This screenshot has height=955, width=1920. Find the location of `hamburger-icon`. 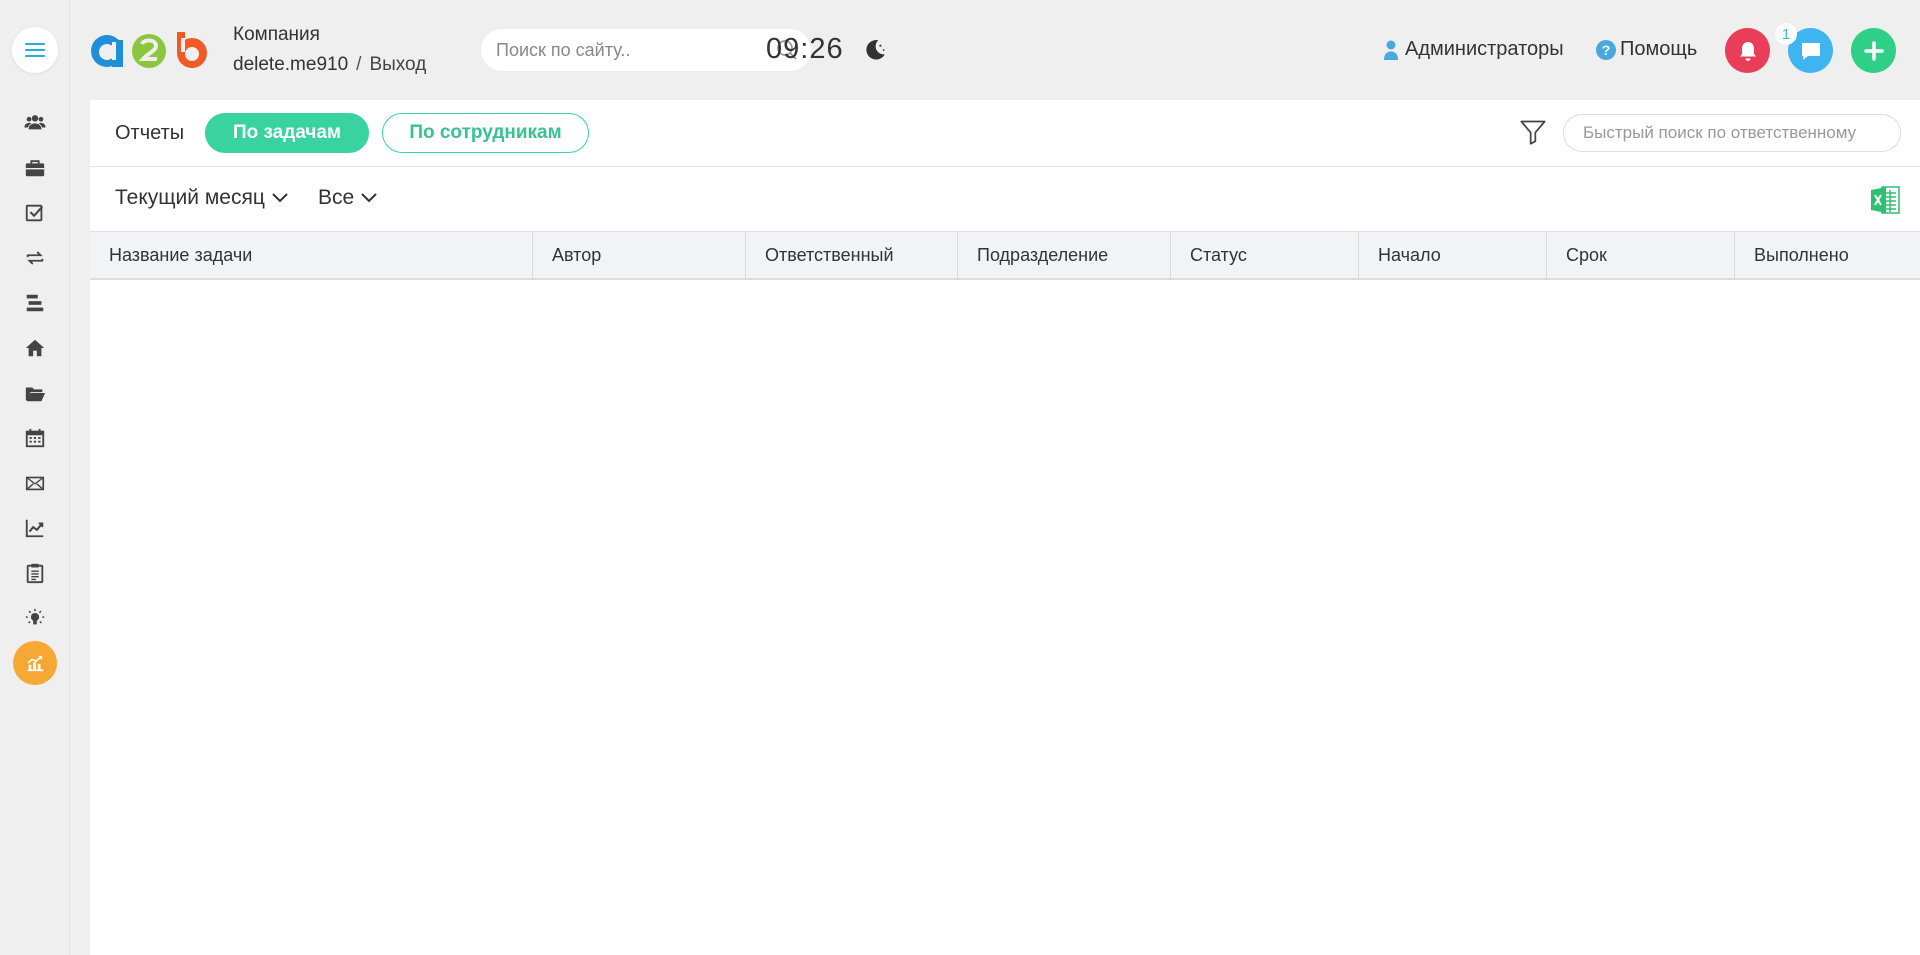

hamburger-icon is located at coordinates (35, 49).